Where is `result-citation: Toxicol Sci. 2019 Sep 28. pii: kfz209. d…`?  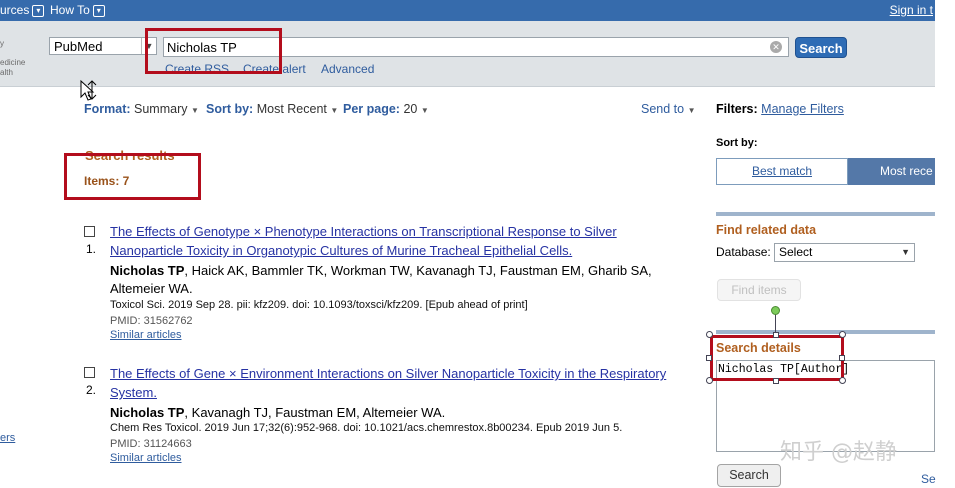
result-citation: Toxicol Sci. 2019 Sep 28. pii: kfz209. d… is located at coordinates (319, 305).